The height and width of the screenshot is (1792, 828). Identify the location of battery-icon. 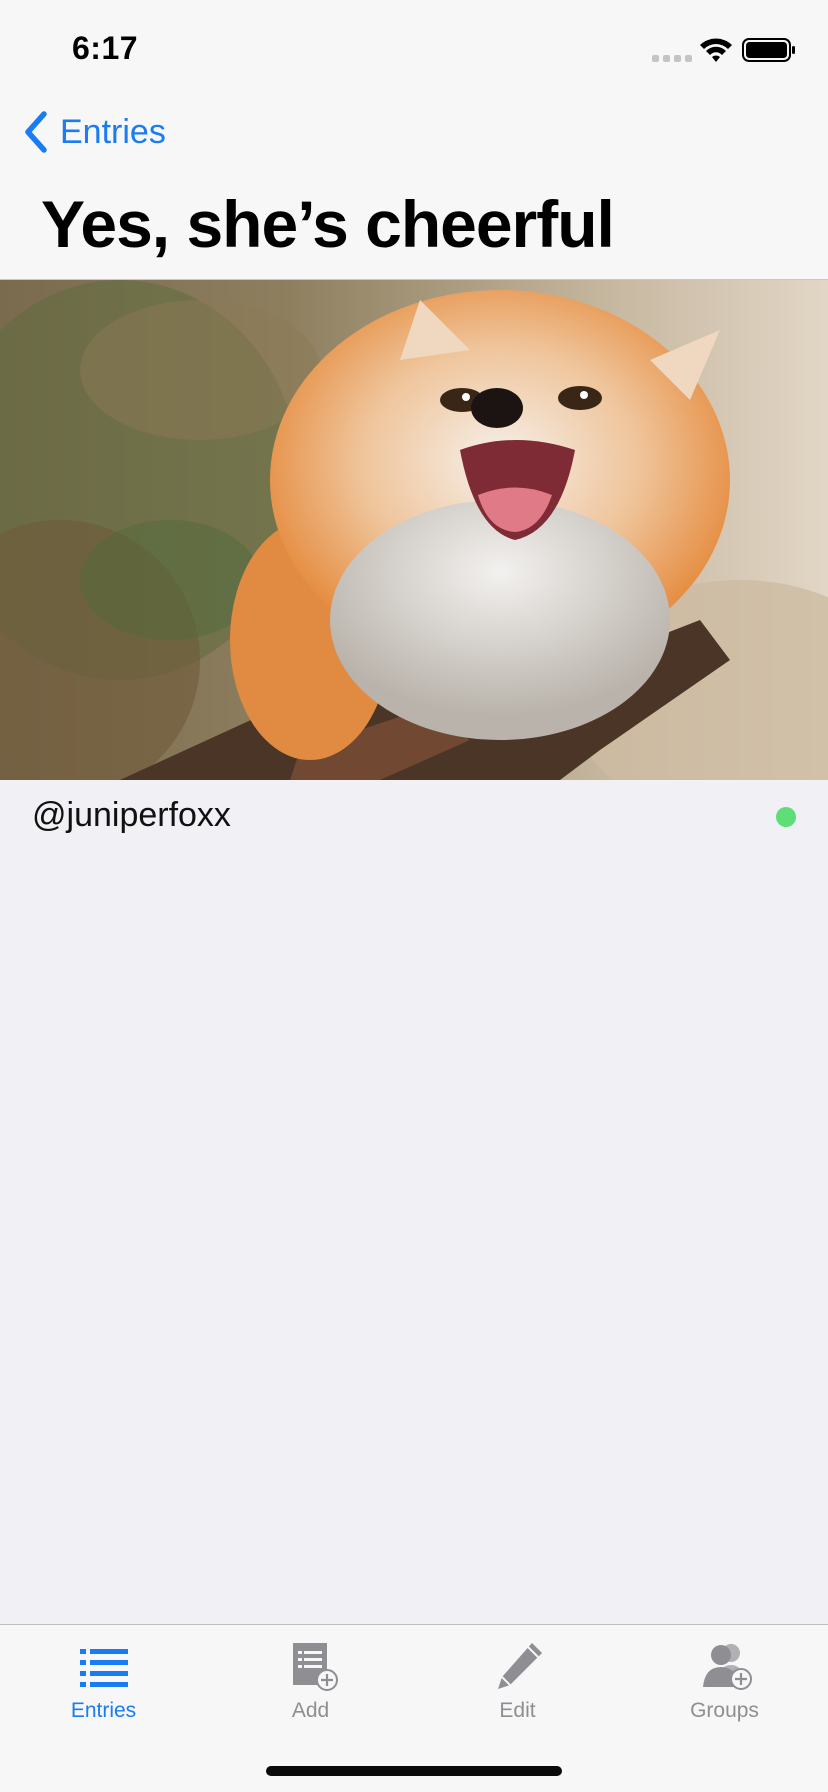
(768, 50).